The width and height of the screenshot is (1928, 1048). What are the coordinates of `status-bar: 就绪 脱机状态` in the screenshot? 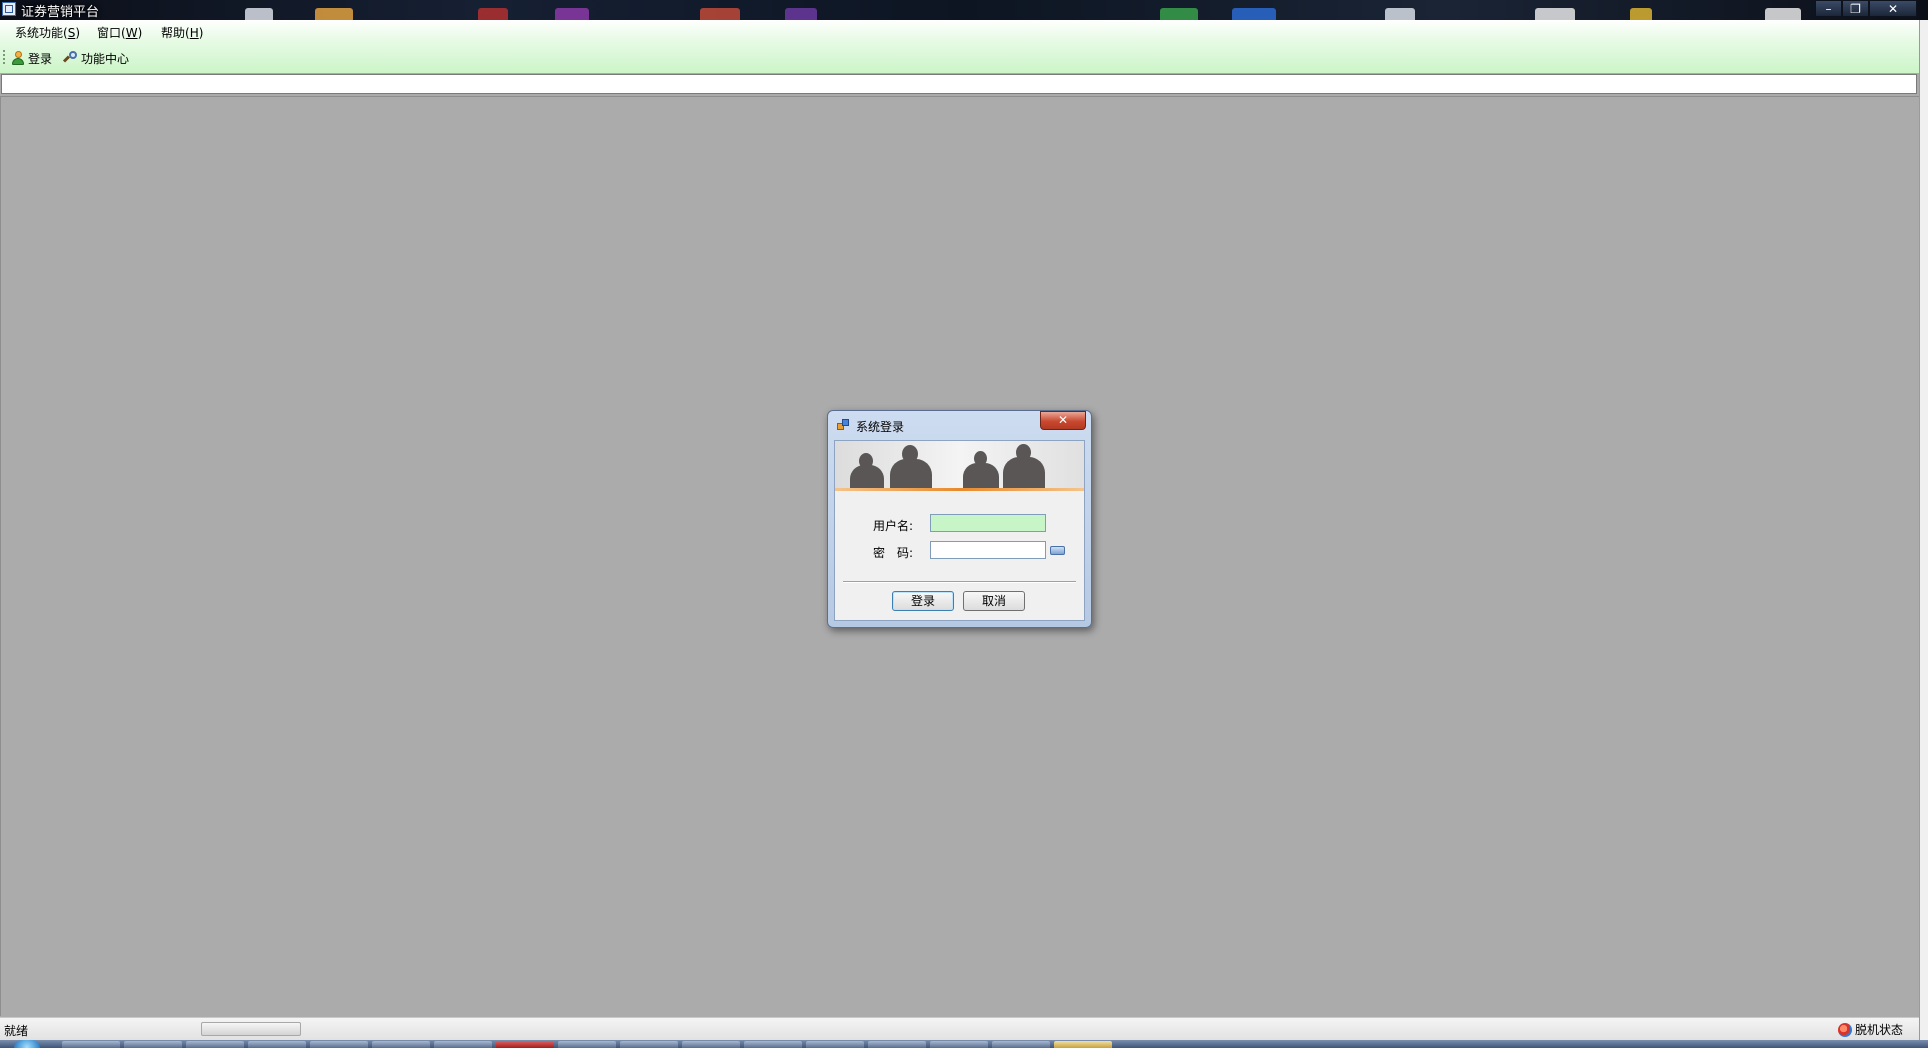 It's located at (959, 1028).